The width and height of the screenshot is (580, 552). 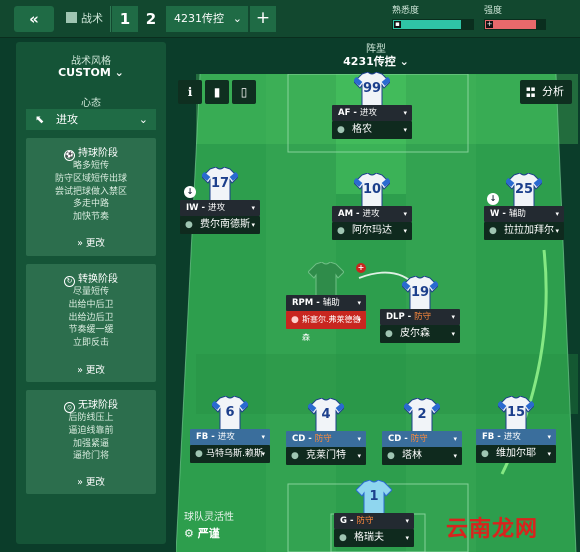 What do you see at coordinates (493, 11) in the screenshot?
I see `intensity-label: 强度` at bounding box center [493, 11].